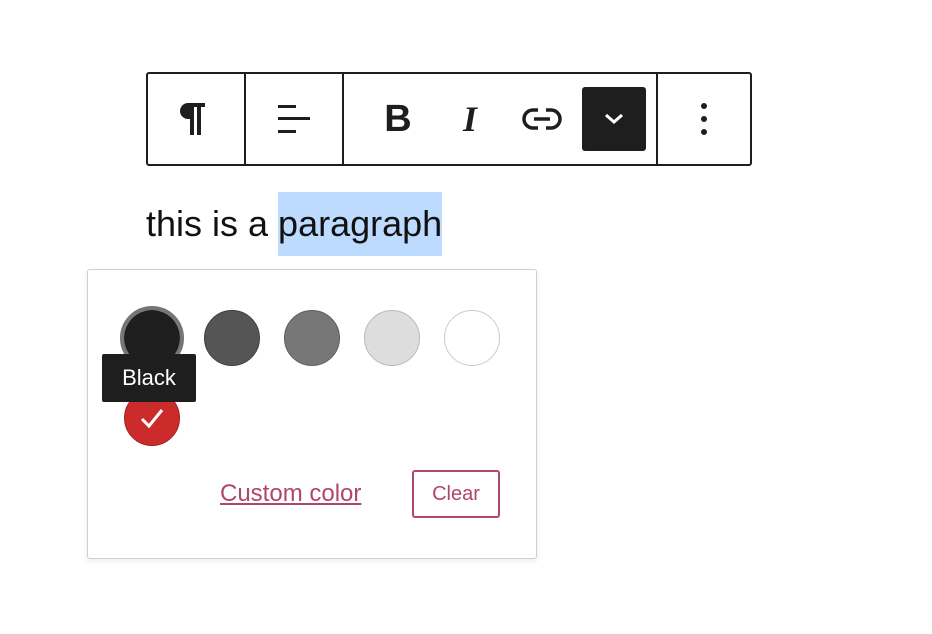 The image size is (932, 634). Describe the element at coordinates (312, 338) in the screenshot. I see `swatch-gray` at that location.